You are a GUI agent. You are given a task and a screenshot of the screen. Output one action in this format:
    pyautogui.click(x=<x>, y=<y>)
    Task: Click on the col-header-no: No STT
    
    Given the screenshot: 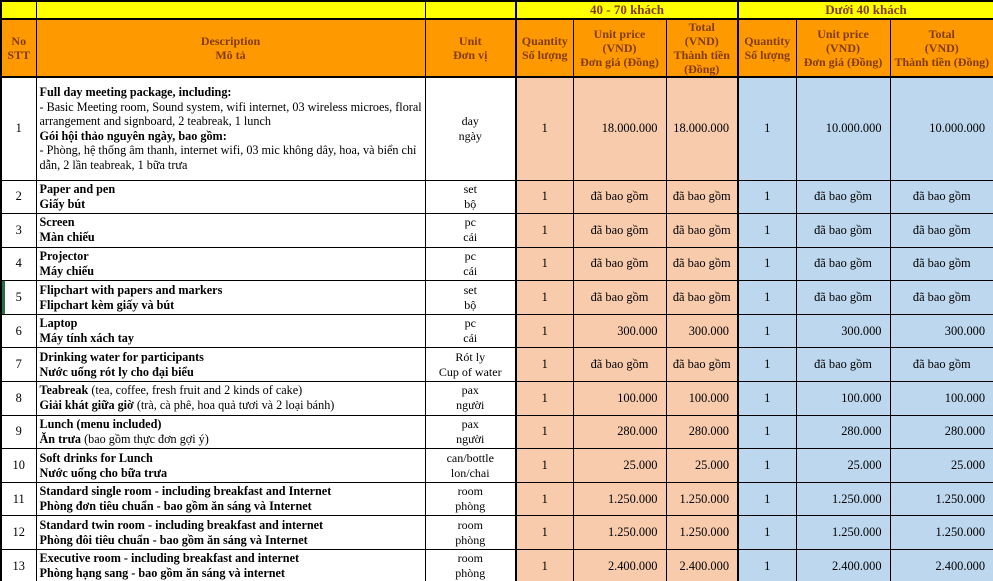 What is the action you would take?
    pyautogui.click(x=18, y=48)
    